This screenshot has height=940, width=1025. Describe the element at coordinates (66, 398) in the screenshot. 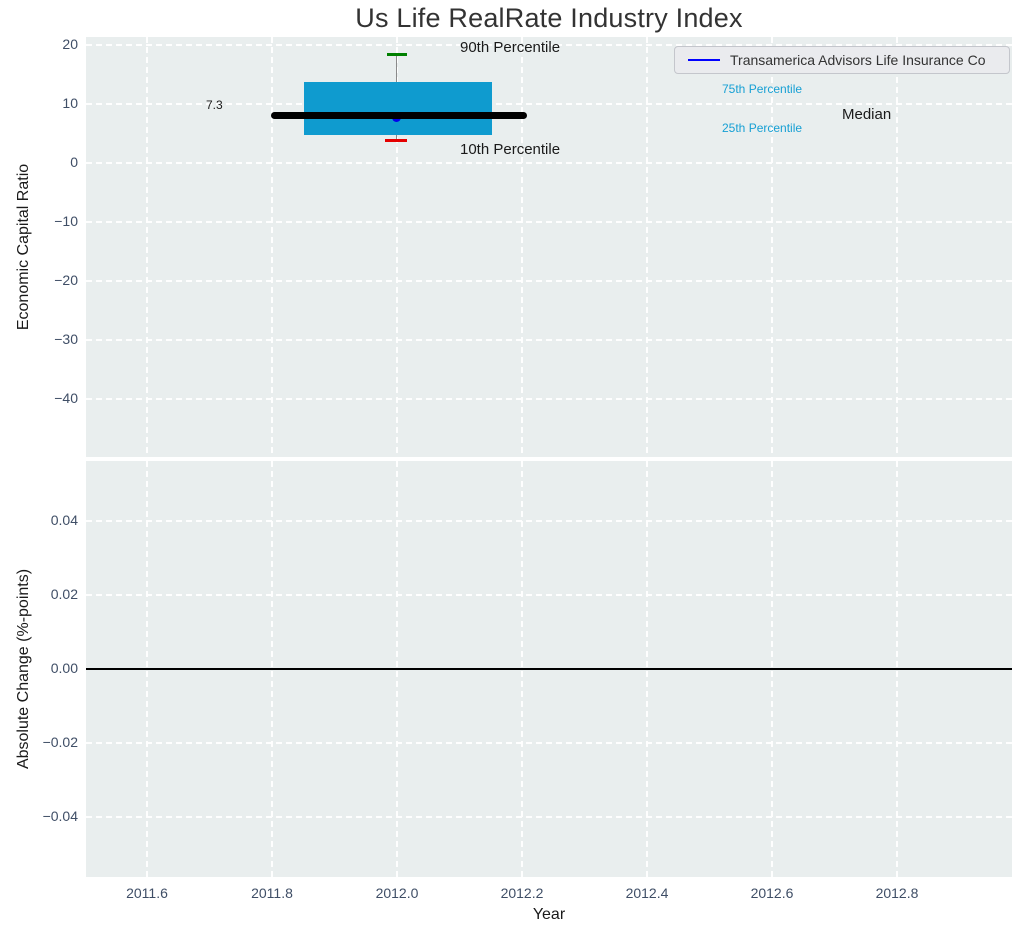

I see `ytick-label: −40` at that location.